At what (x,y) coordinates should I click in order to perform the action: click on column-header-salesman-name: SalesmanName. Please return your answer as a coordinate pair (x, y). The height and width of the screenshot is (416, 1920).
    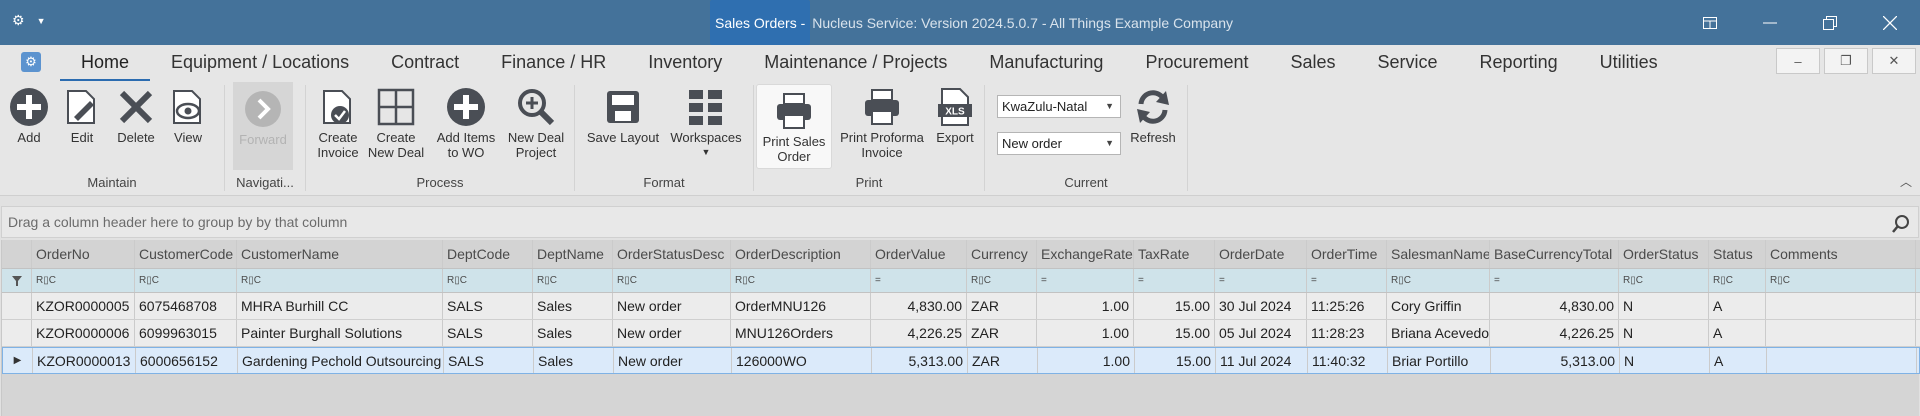
    Looking at the image, I should click on (1438, 254).